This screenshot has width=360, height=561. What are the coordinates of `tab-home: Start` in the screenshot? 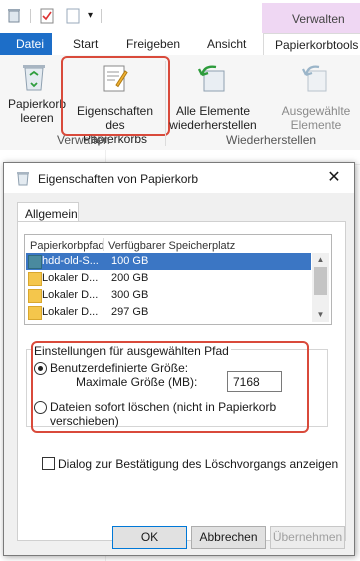 It's located at (85, 44).